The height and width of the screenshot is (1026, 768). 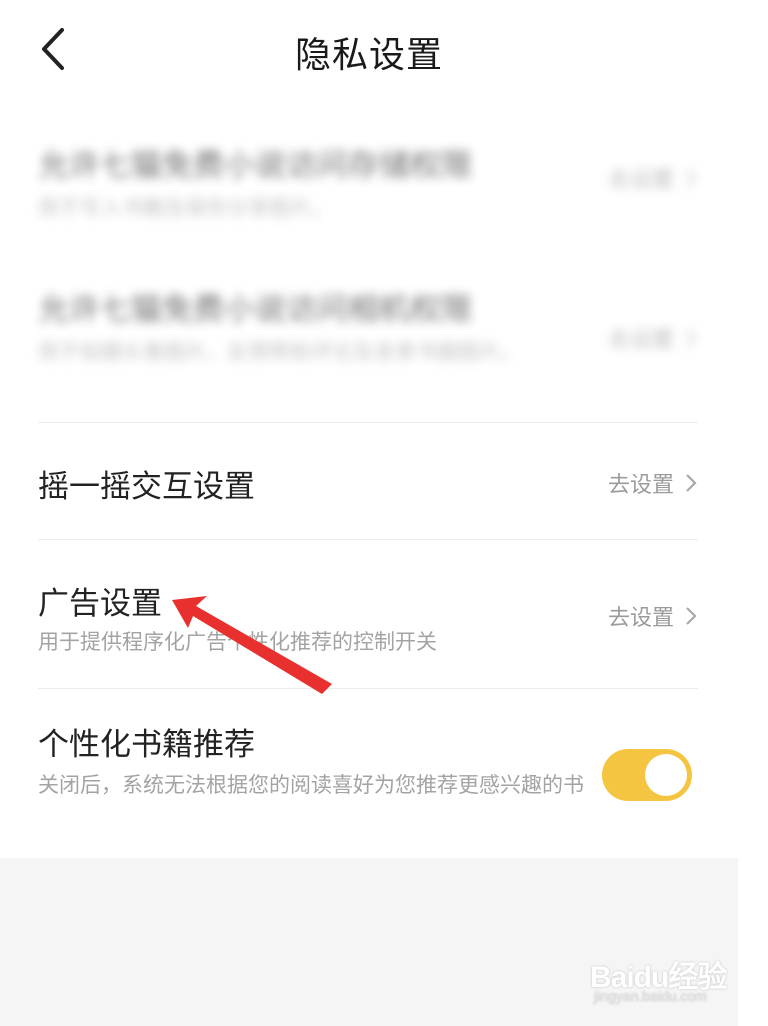 What do you see at coordinates (255, 166) in the screenshot?
I see `setting-title: 允许七猫免费小说访问存储权限` at bounding box center [255, 166].